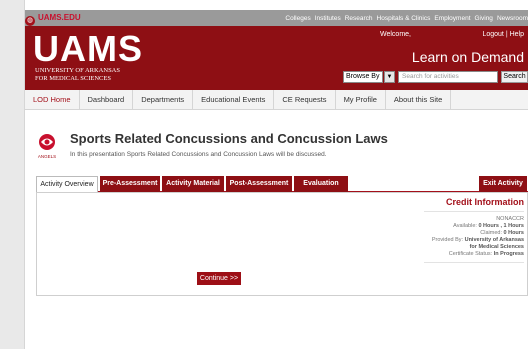 This screenshot has height=349, width=528. What do you see at coordinates (193, 184) in the screenshot?
I see `tab-activity-material: Activity Material` at bounding box center [193, 184].